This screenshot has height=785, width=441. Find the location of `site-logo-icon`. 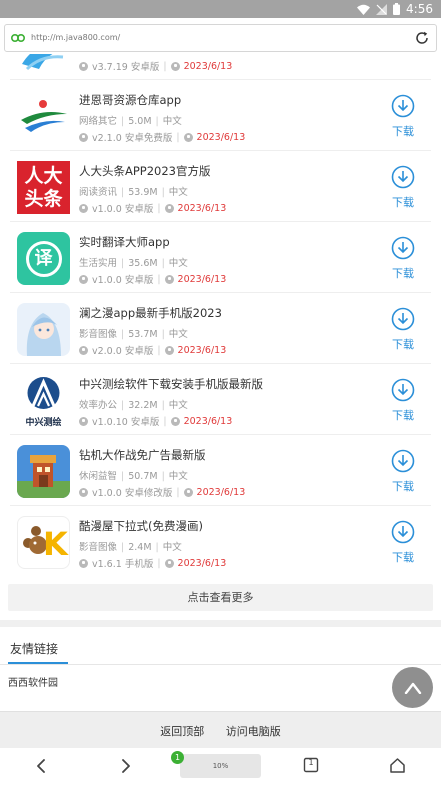

site-logo-icon is located at coordinates (18, 38).